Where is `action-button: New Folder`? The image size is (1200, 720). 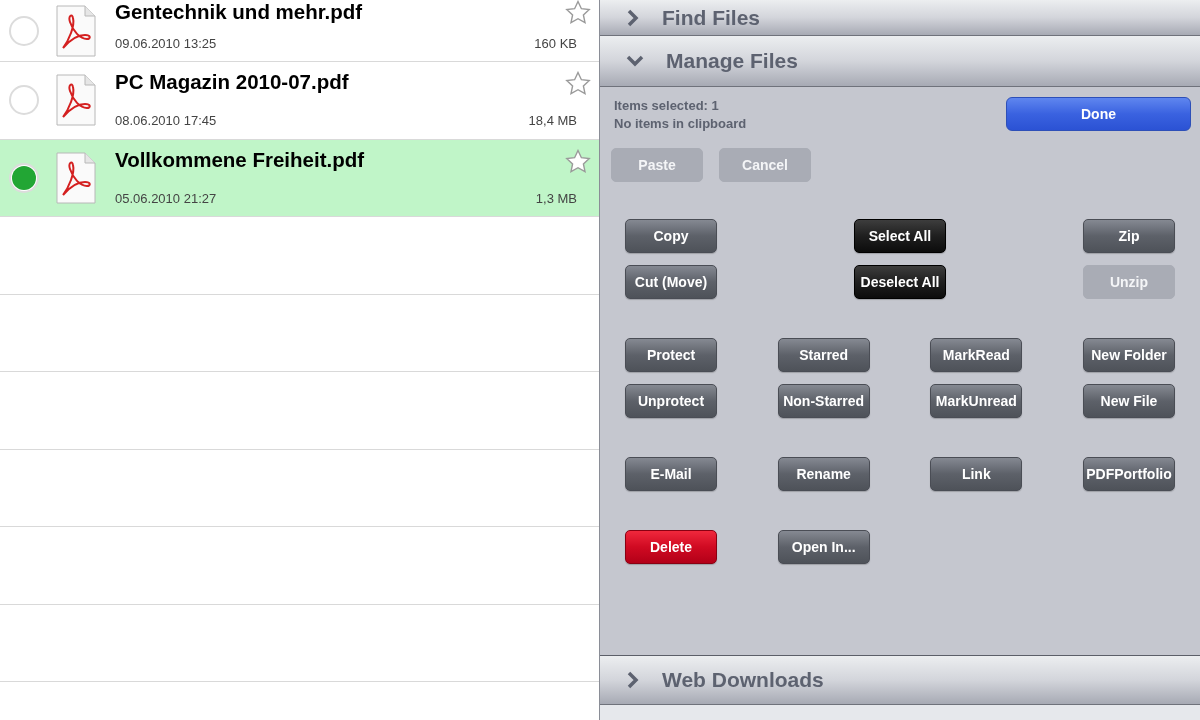
action-button: New Folder is located at coordinates (1128, 355).